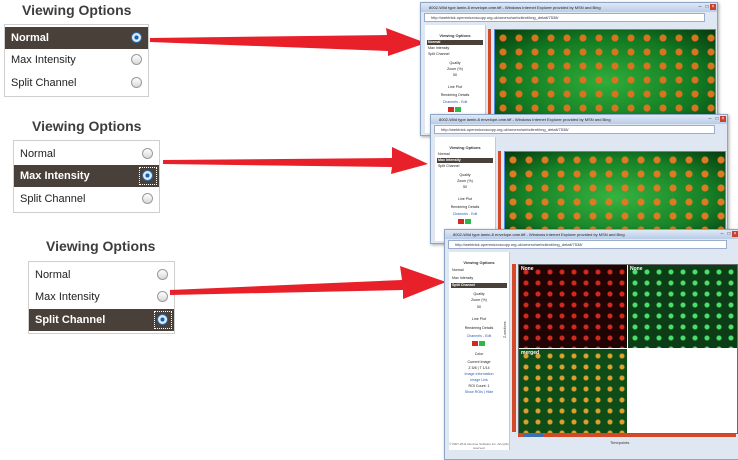  Describe the element at coordinates (620, 442) in the screenshot. I see `t-axis-label: Timepoints` at that location.